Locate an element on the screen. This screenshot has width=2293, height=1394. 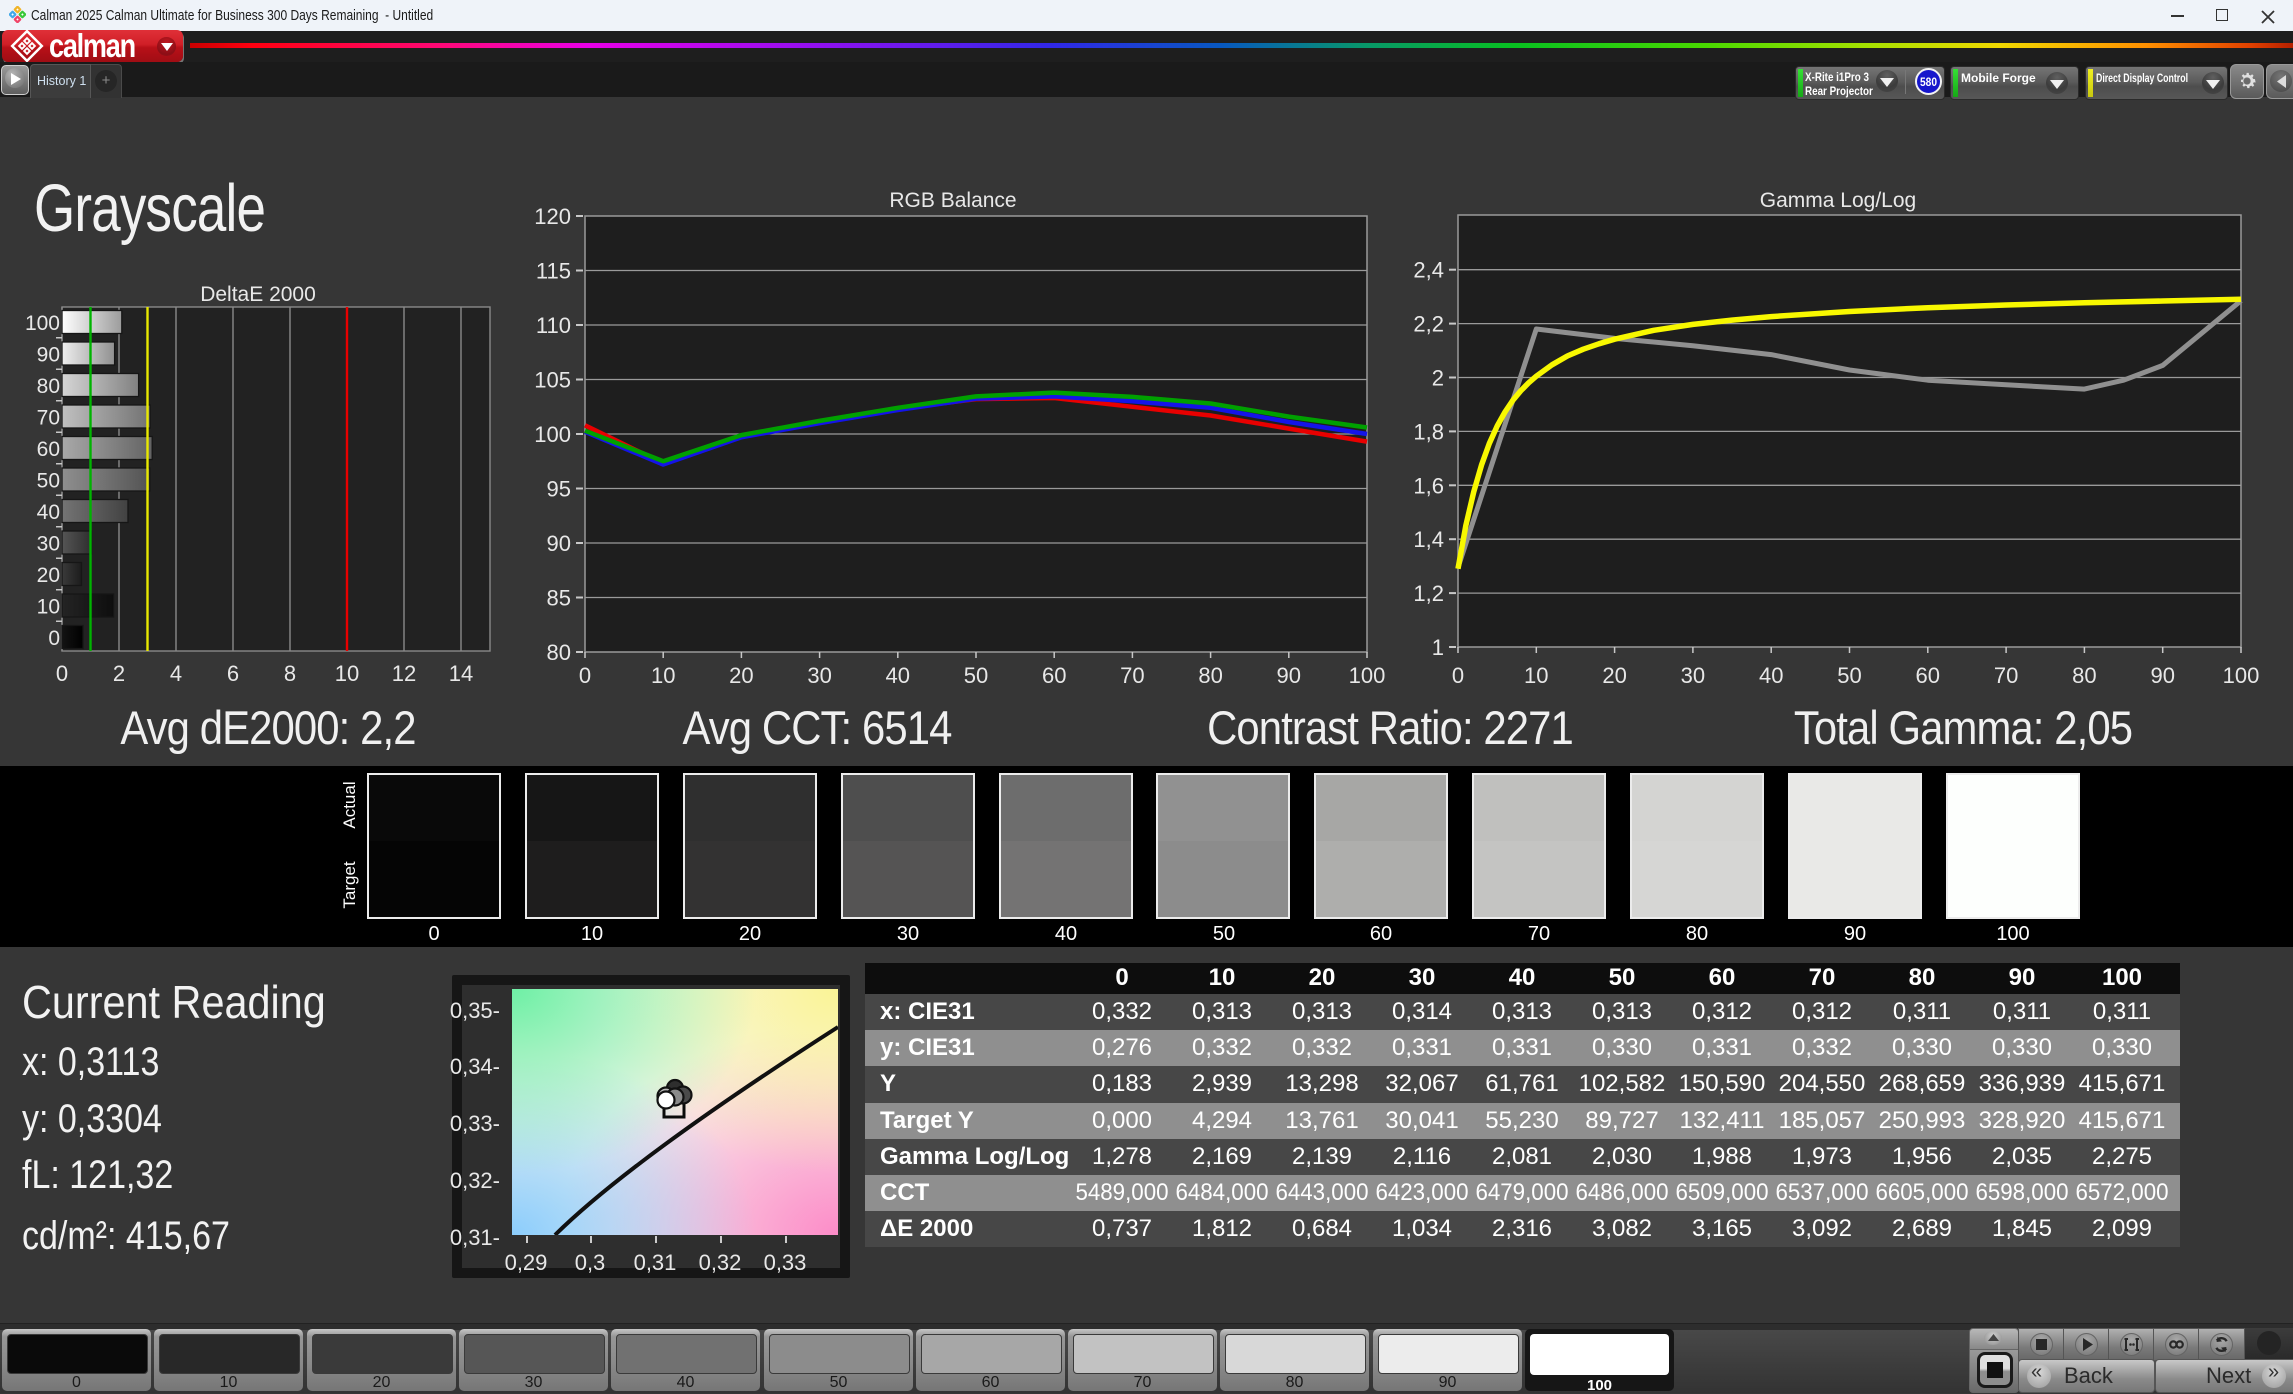
svg-text: 2,2 is located at coordinates (1428, 324).